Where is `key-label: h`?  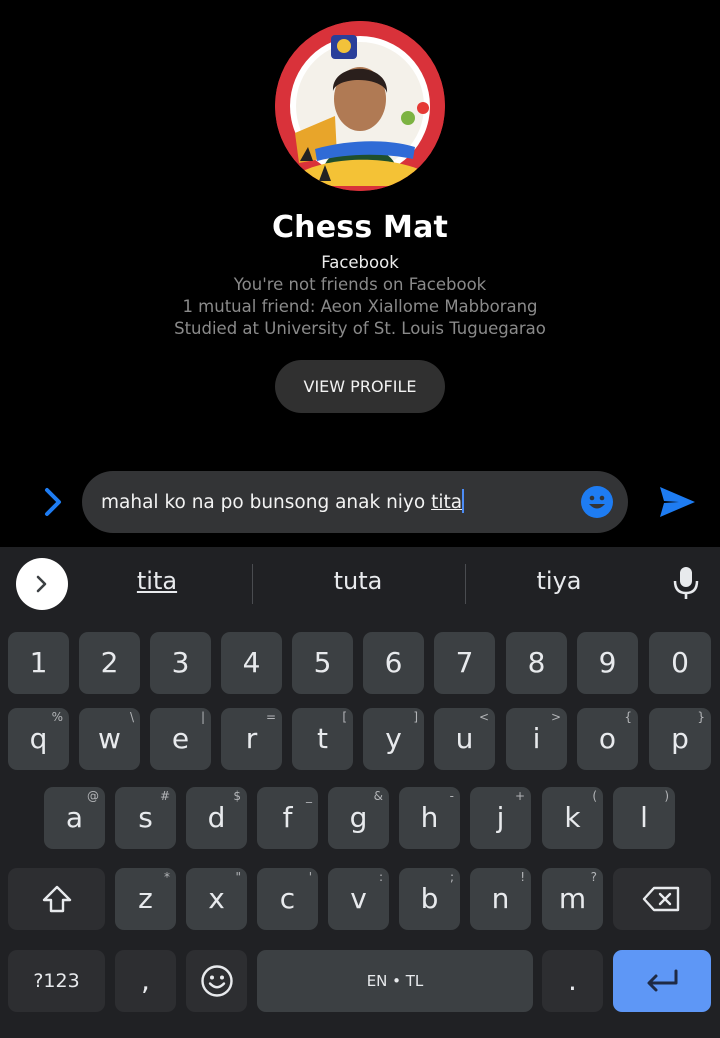 key-label: h is located at coordinates (429, 817).